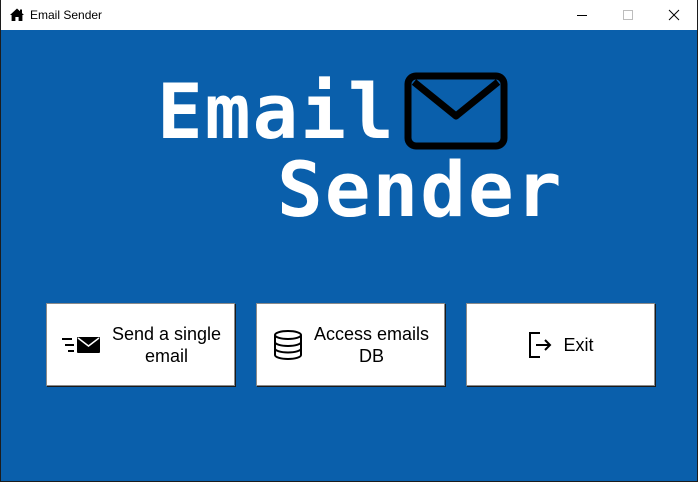  What do you see at coordinates (371, 344) in the screenshot?
I see `access-emails-db-label: Access emails DB` at bounding box center [371, 344].